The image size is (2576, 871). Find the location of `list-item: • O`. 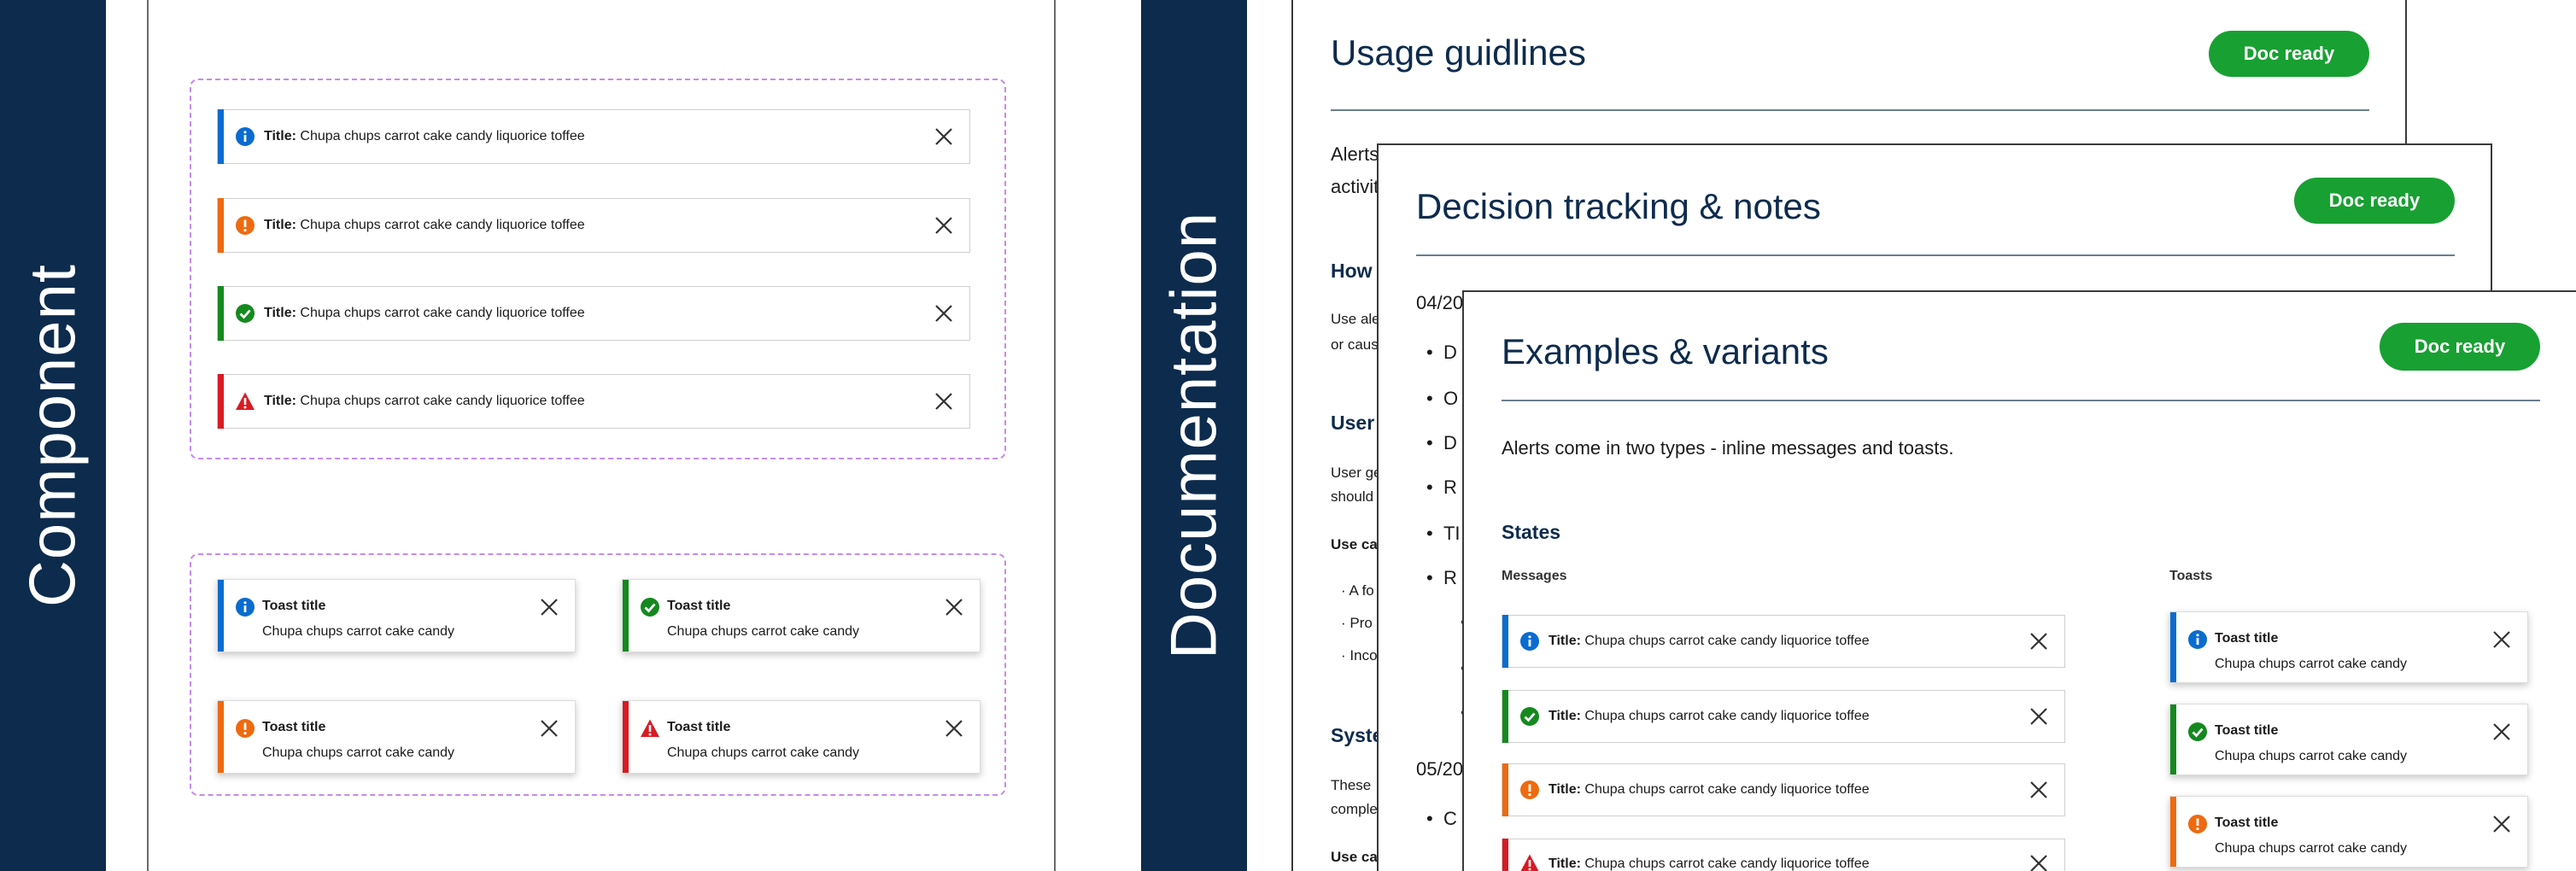

list-item: • O is located at coordinates (1442, 398).